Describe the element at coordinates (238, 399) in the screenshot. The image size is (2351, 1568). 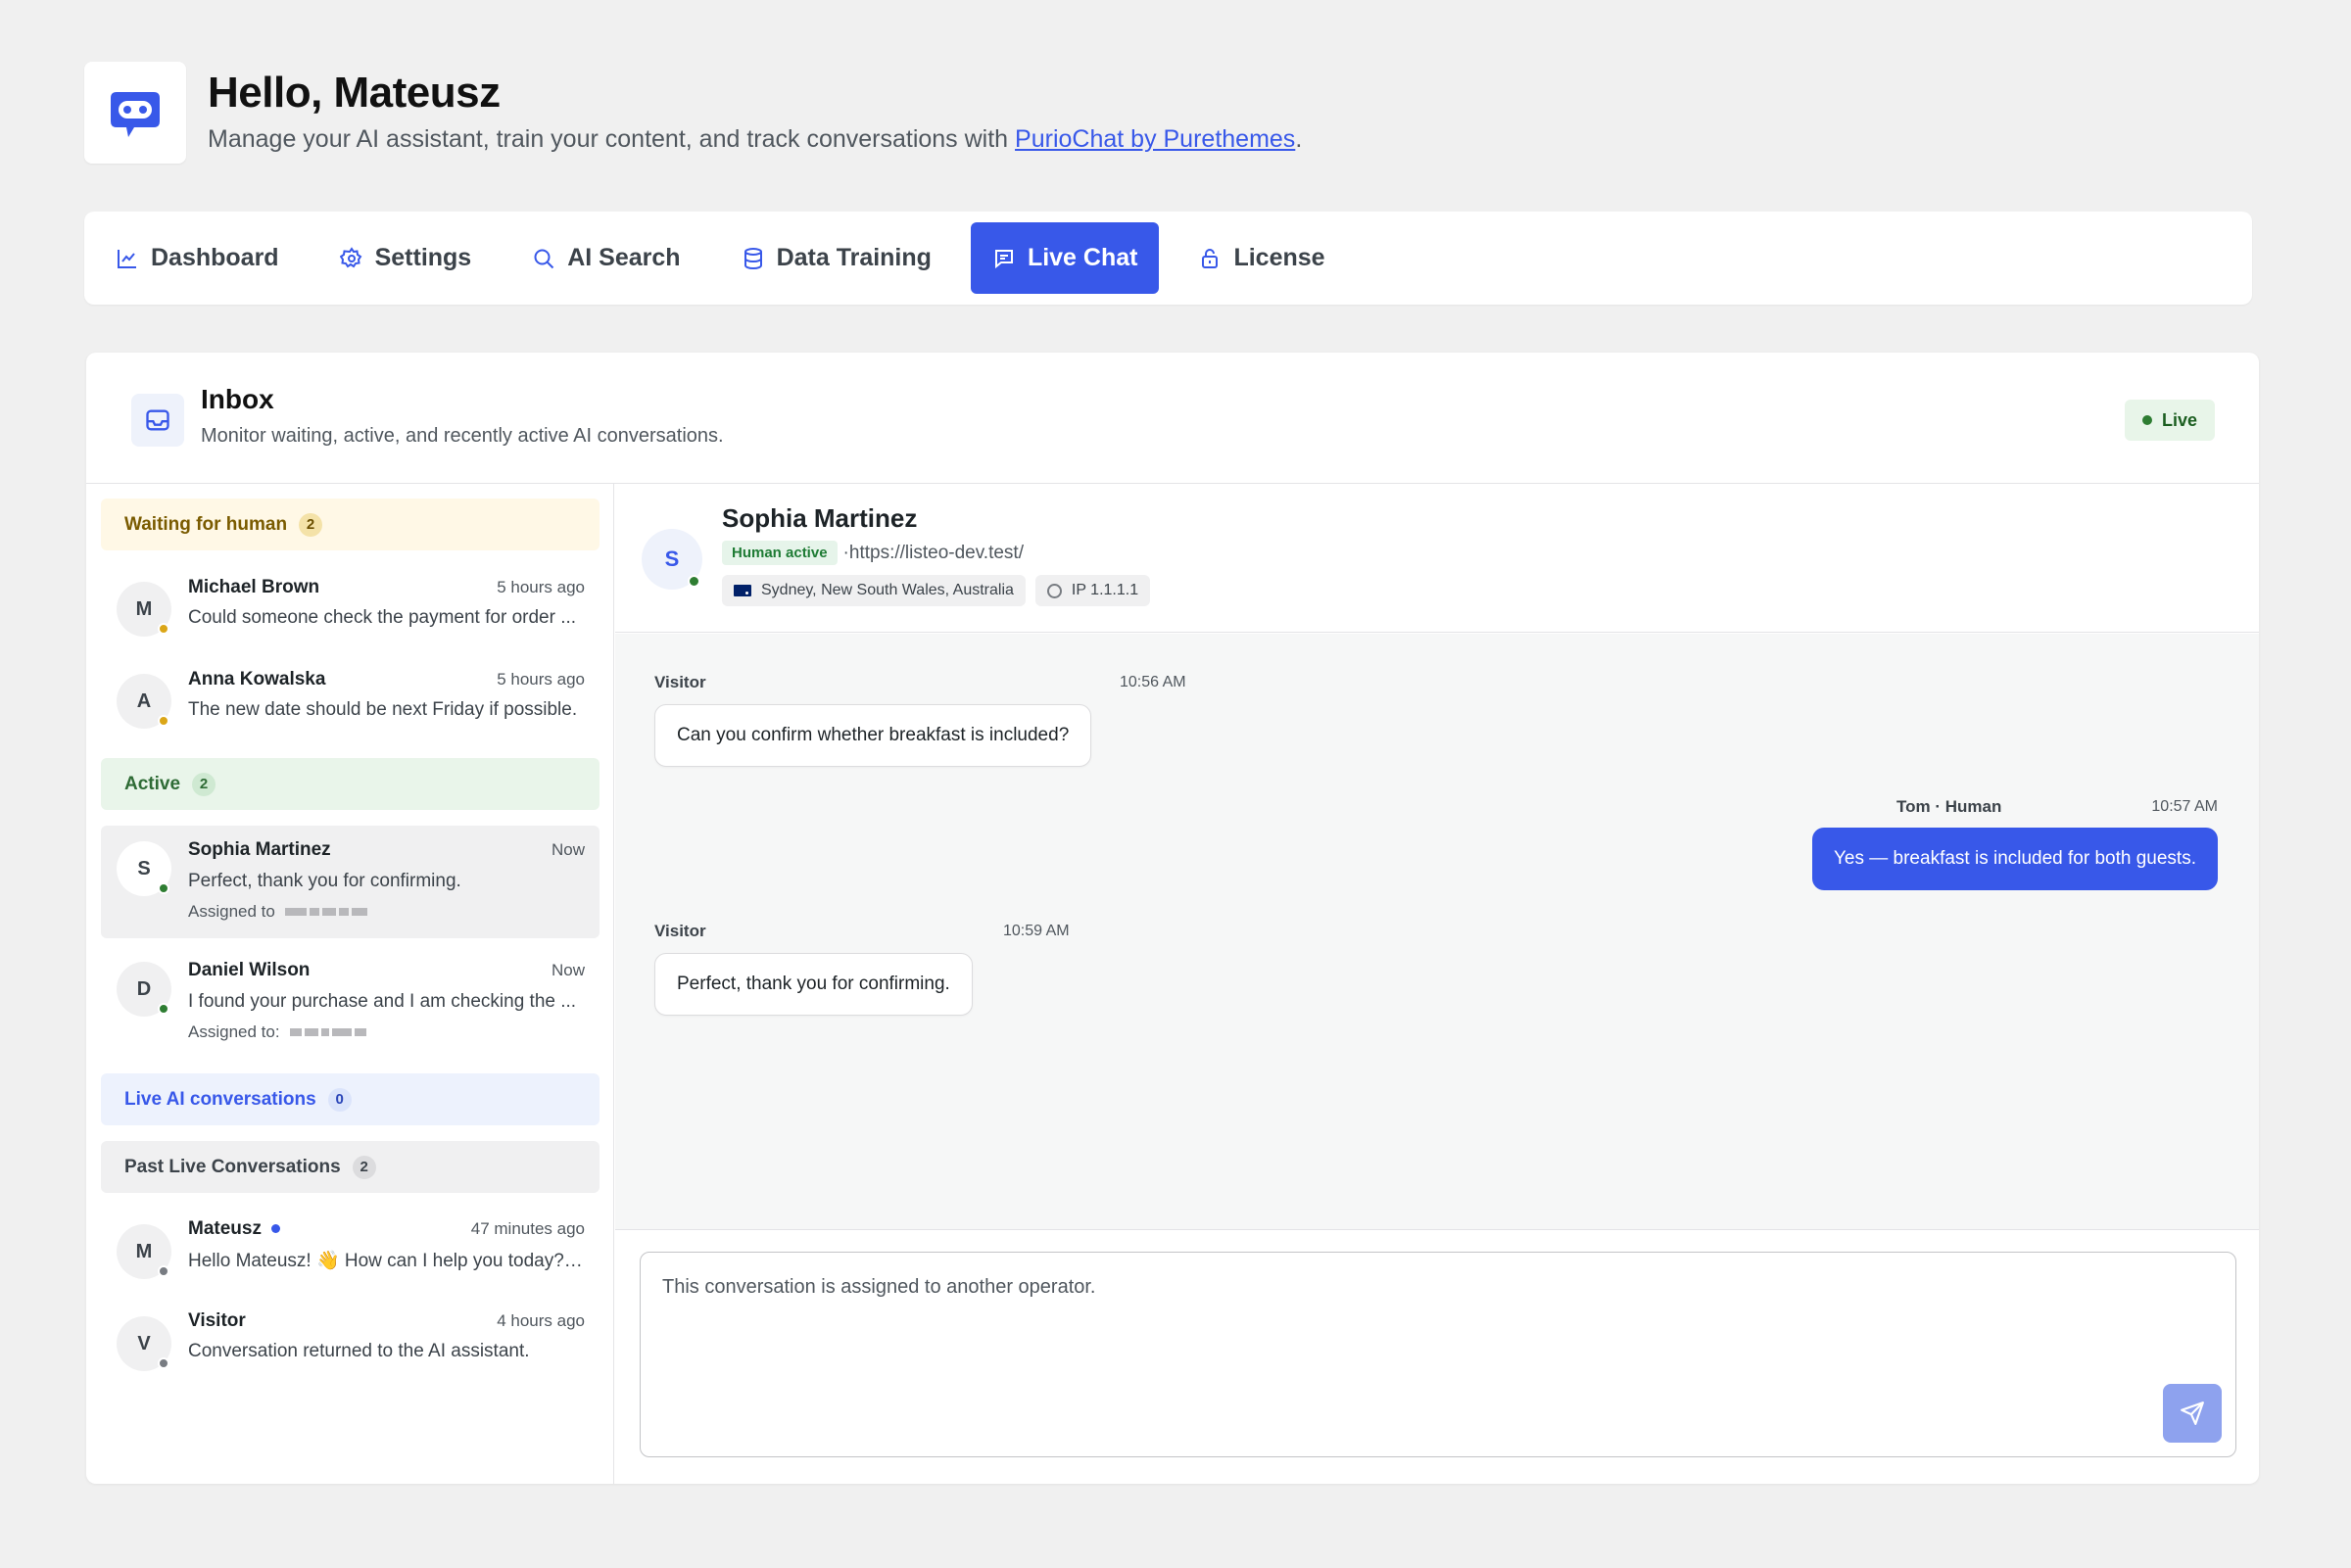
I see `inbox-title: Inbox` at that location.